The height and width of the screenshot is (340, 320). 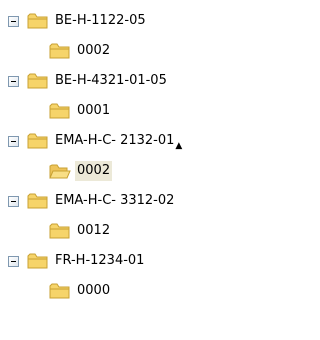 What do you see at coordinates (93, 231) in the screenshot?
I see `tree-child-label: 0012` at bounding box center [93, 231].